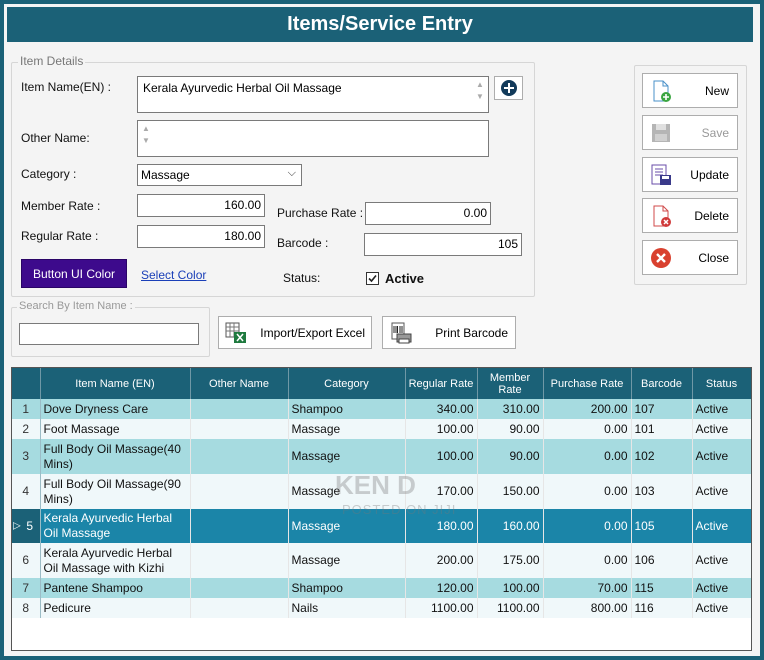  I want to click on delete-button: Delete, so click(690, 215).